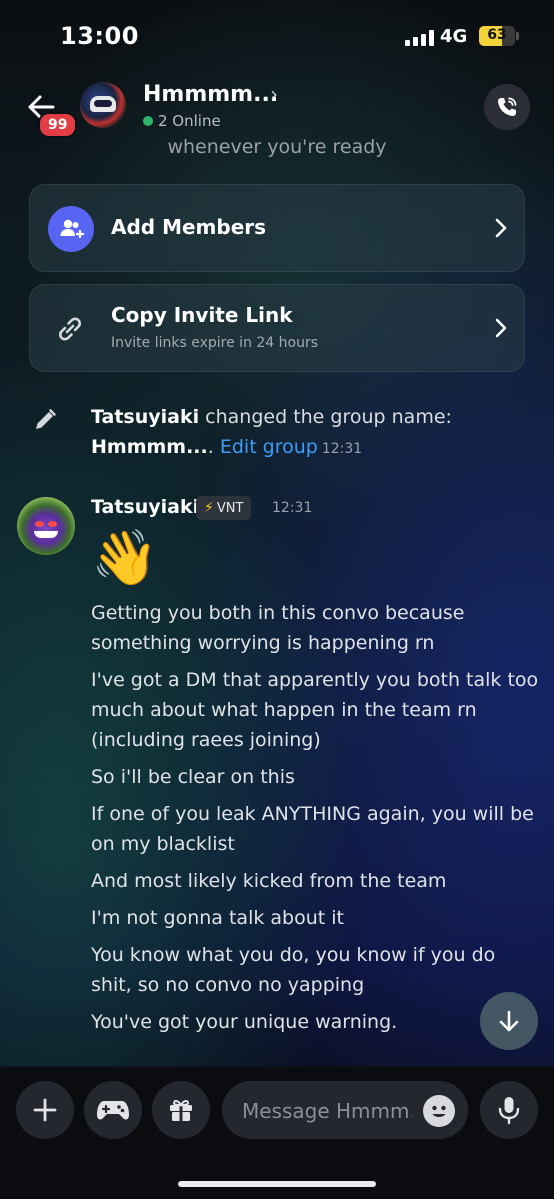 This screenshot has width=554, height=1199. I want to click on signal-icon, so click(419, 38).